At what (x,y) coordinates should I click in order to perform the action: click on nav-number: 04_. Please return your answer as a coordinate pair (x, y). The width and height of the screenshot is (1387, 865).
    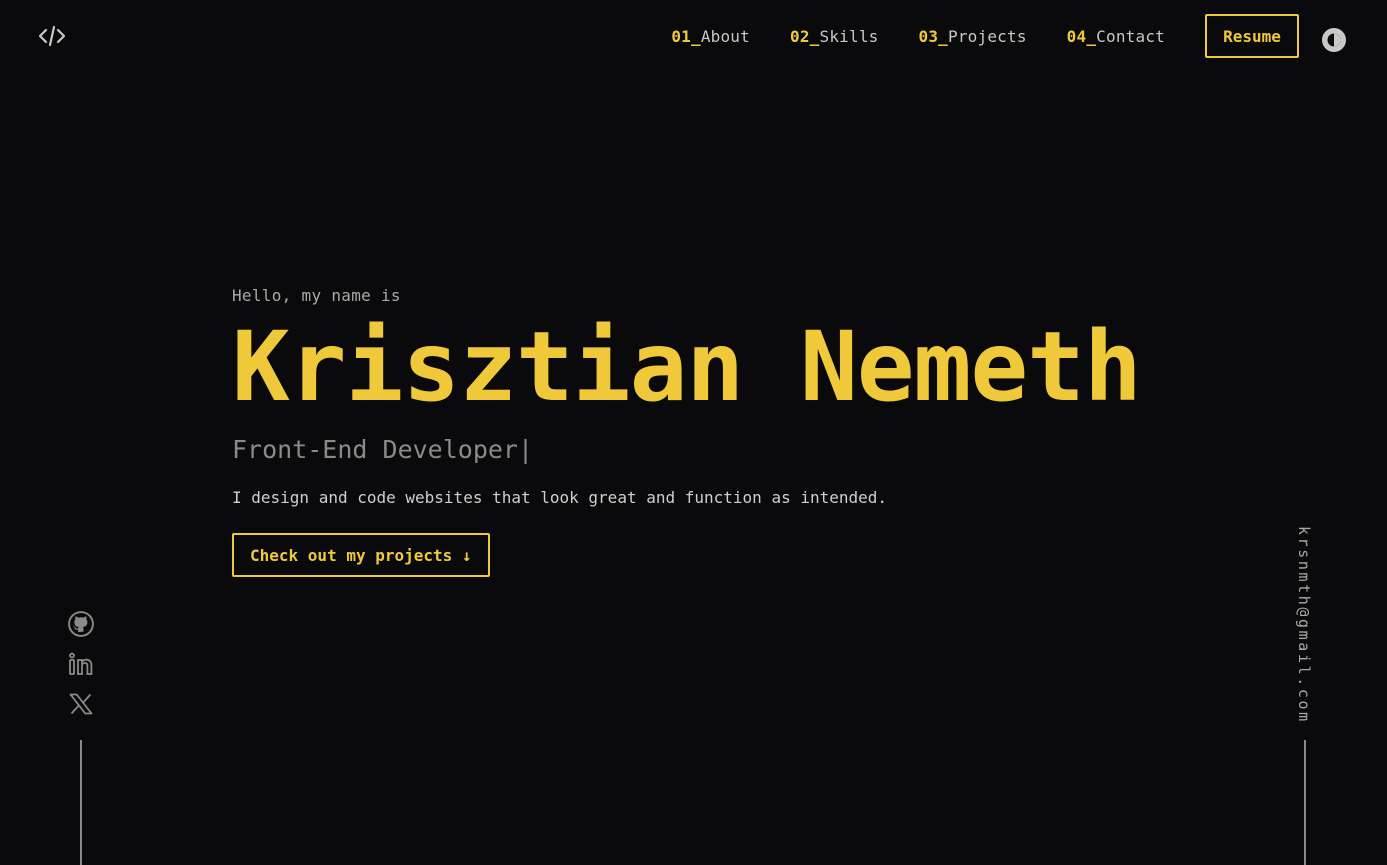
    Looking at the image, I should click on (1081, 36).